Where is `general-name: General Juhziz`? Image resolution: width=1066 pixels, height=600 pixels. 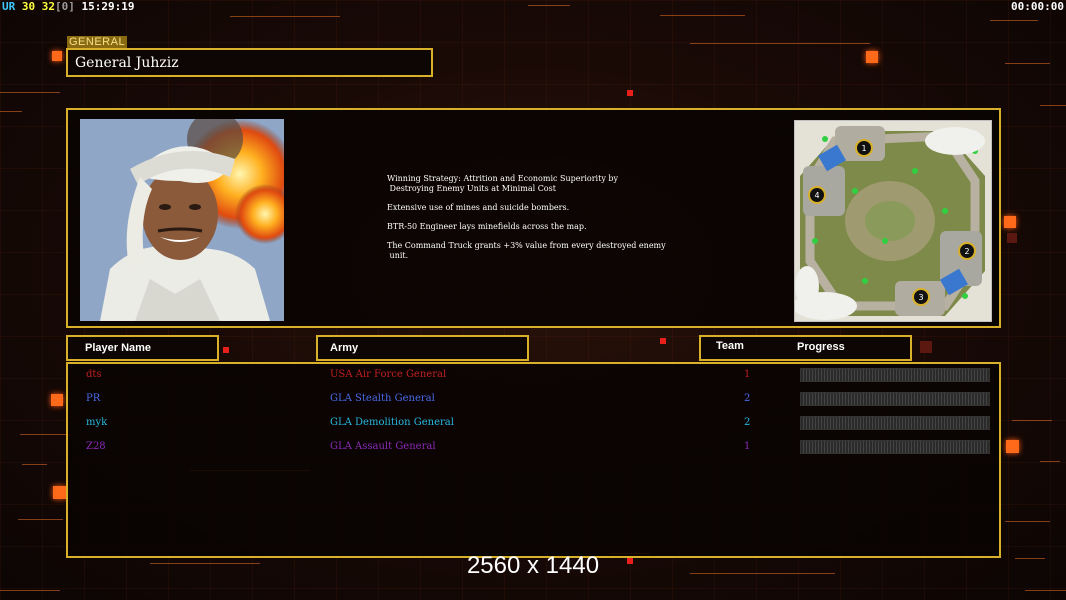 general-name: General Juhziz is located at coordinates (127, 63).